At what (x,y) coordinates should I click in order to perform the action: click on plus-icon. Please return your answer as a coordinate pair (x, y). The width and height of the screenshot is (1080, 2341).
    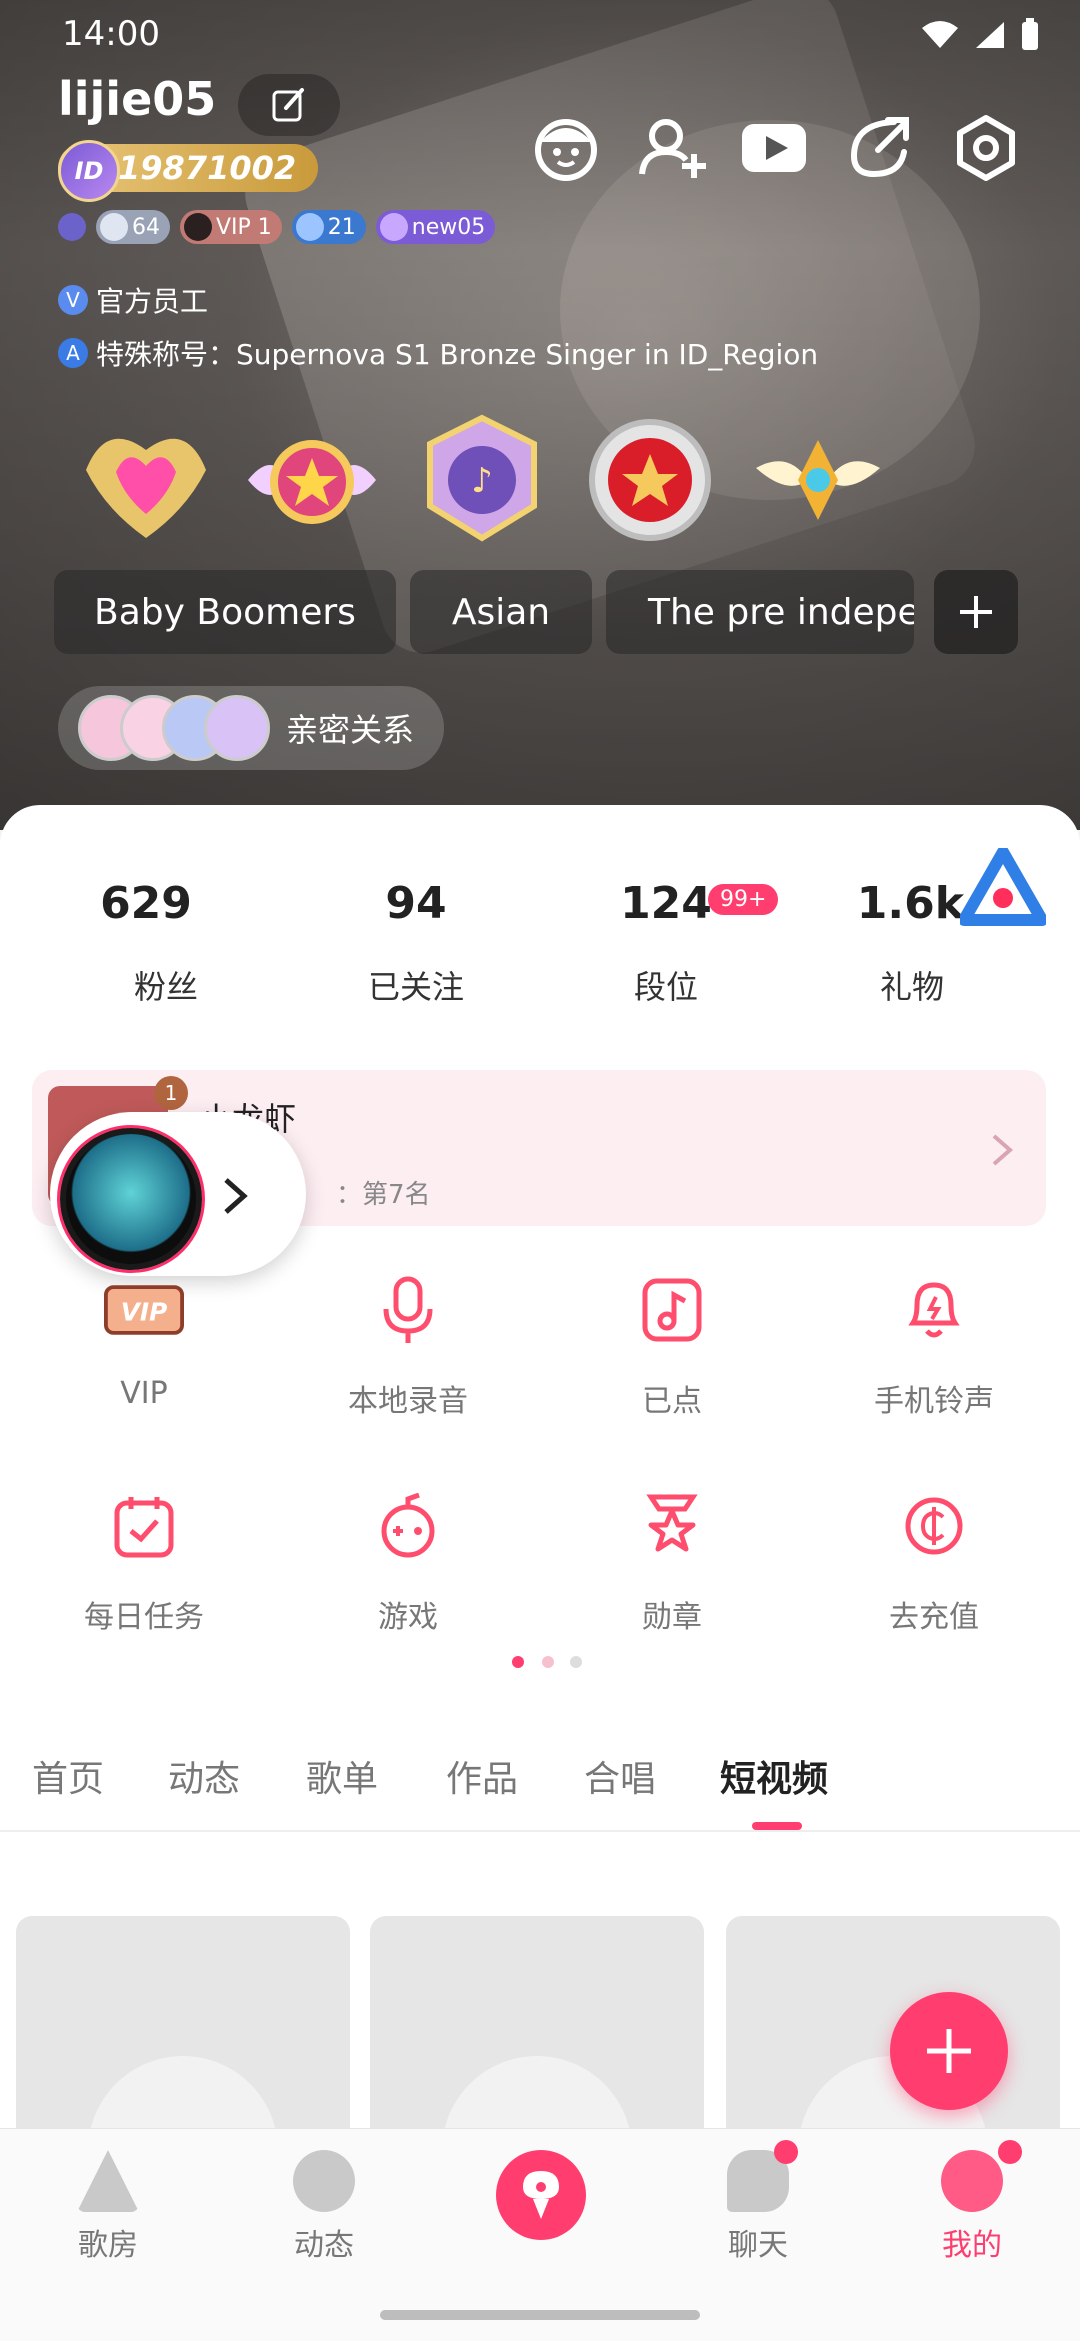
    Looking at the image, I should click on (976, 612).